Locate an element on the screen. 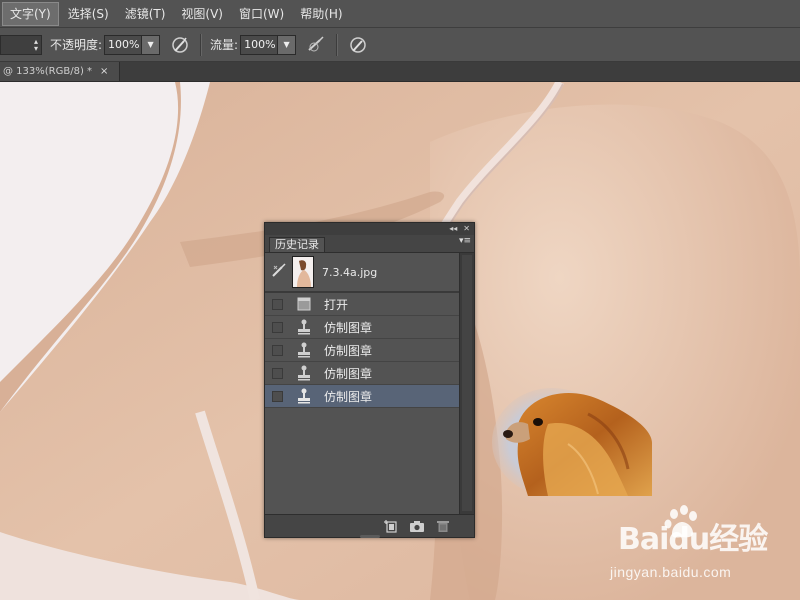 Image resolution: width=800 pixels, height=600 pixels. pressure-opacity-icon is located at coordinates (180, 45).